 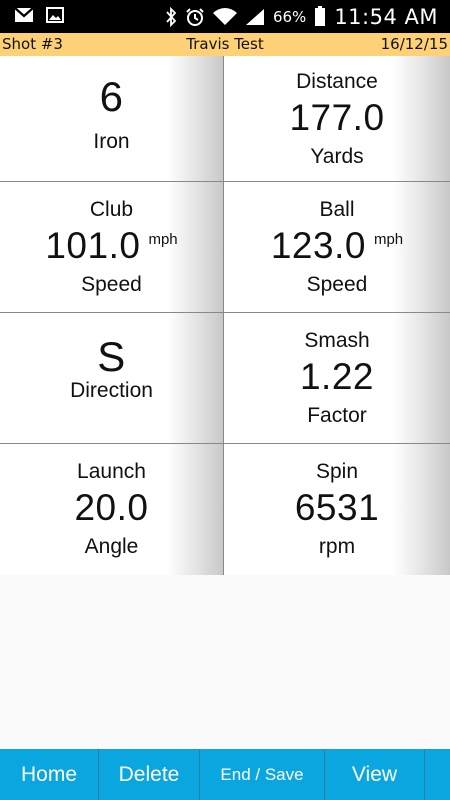 What do you see at coordinates (111, 209) in the screenshot?
I see `metric-label-top: Club` at bounding box center [111, 209].